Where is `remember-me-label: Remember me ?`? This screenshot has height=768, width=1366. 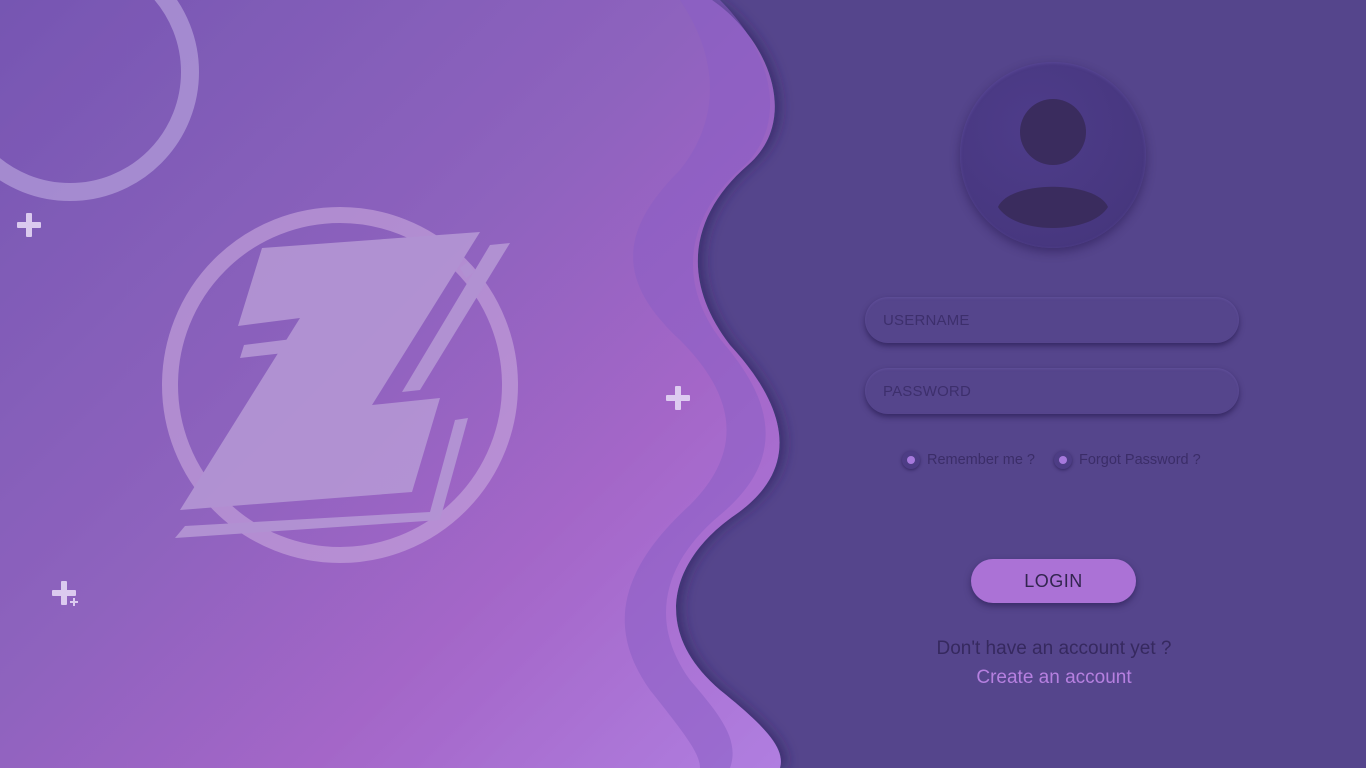 remember-me-label: Remember me ? is located at coordinates (981, 460).